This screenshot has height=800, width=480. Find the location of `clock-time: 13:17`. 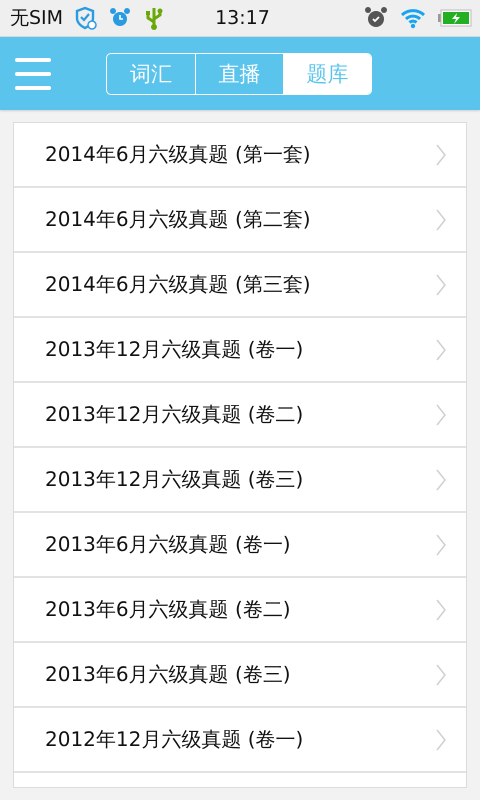

clock-time: 13:17 is located at coordinates (242, 18).